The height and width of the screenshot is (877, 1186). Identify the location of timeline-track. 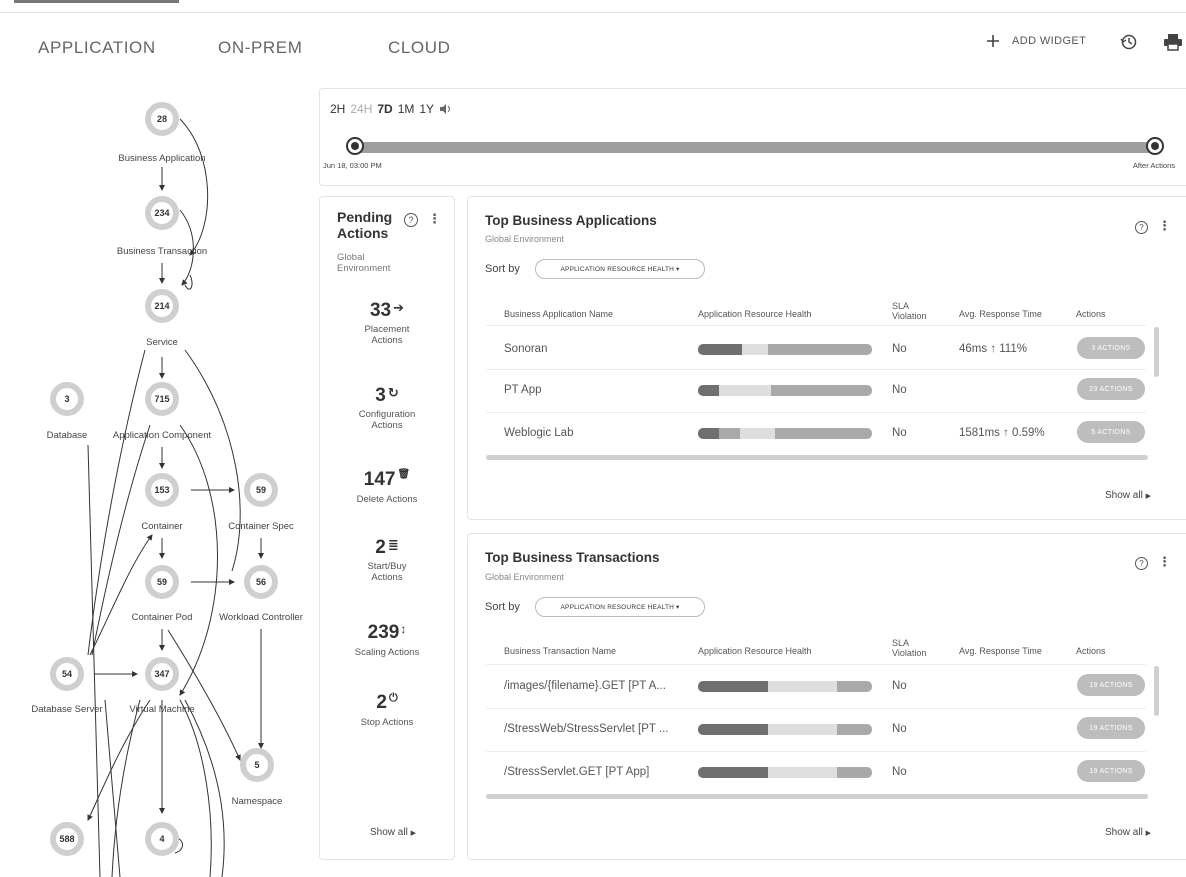
(756, 147).